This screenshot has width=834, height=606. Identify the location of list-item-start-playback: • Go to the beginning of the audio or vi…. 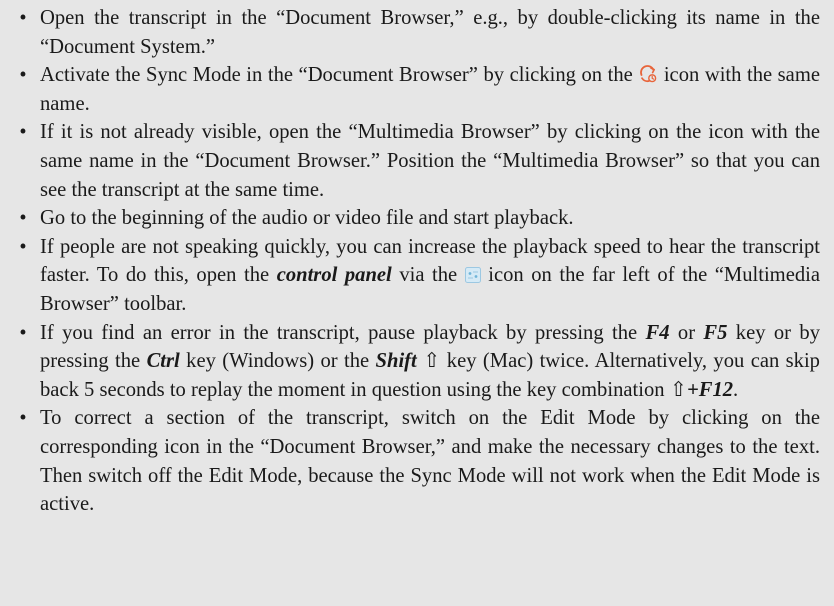
(418, 218).